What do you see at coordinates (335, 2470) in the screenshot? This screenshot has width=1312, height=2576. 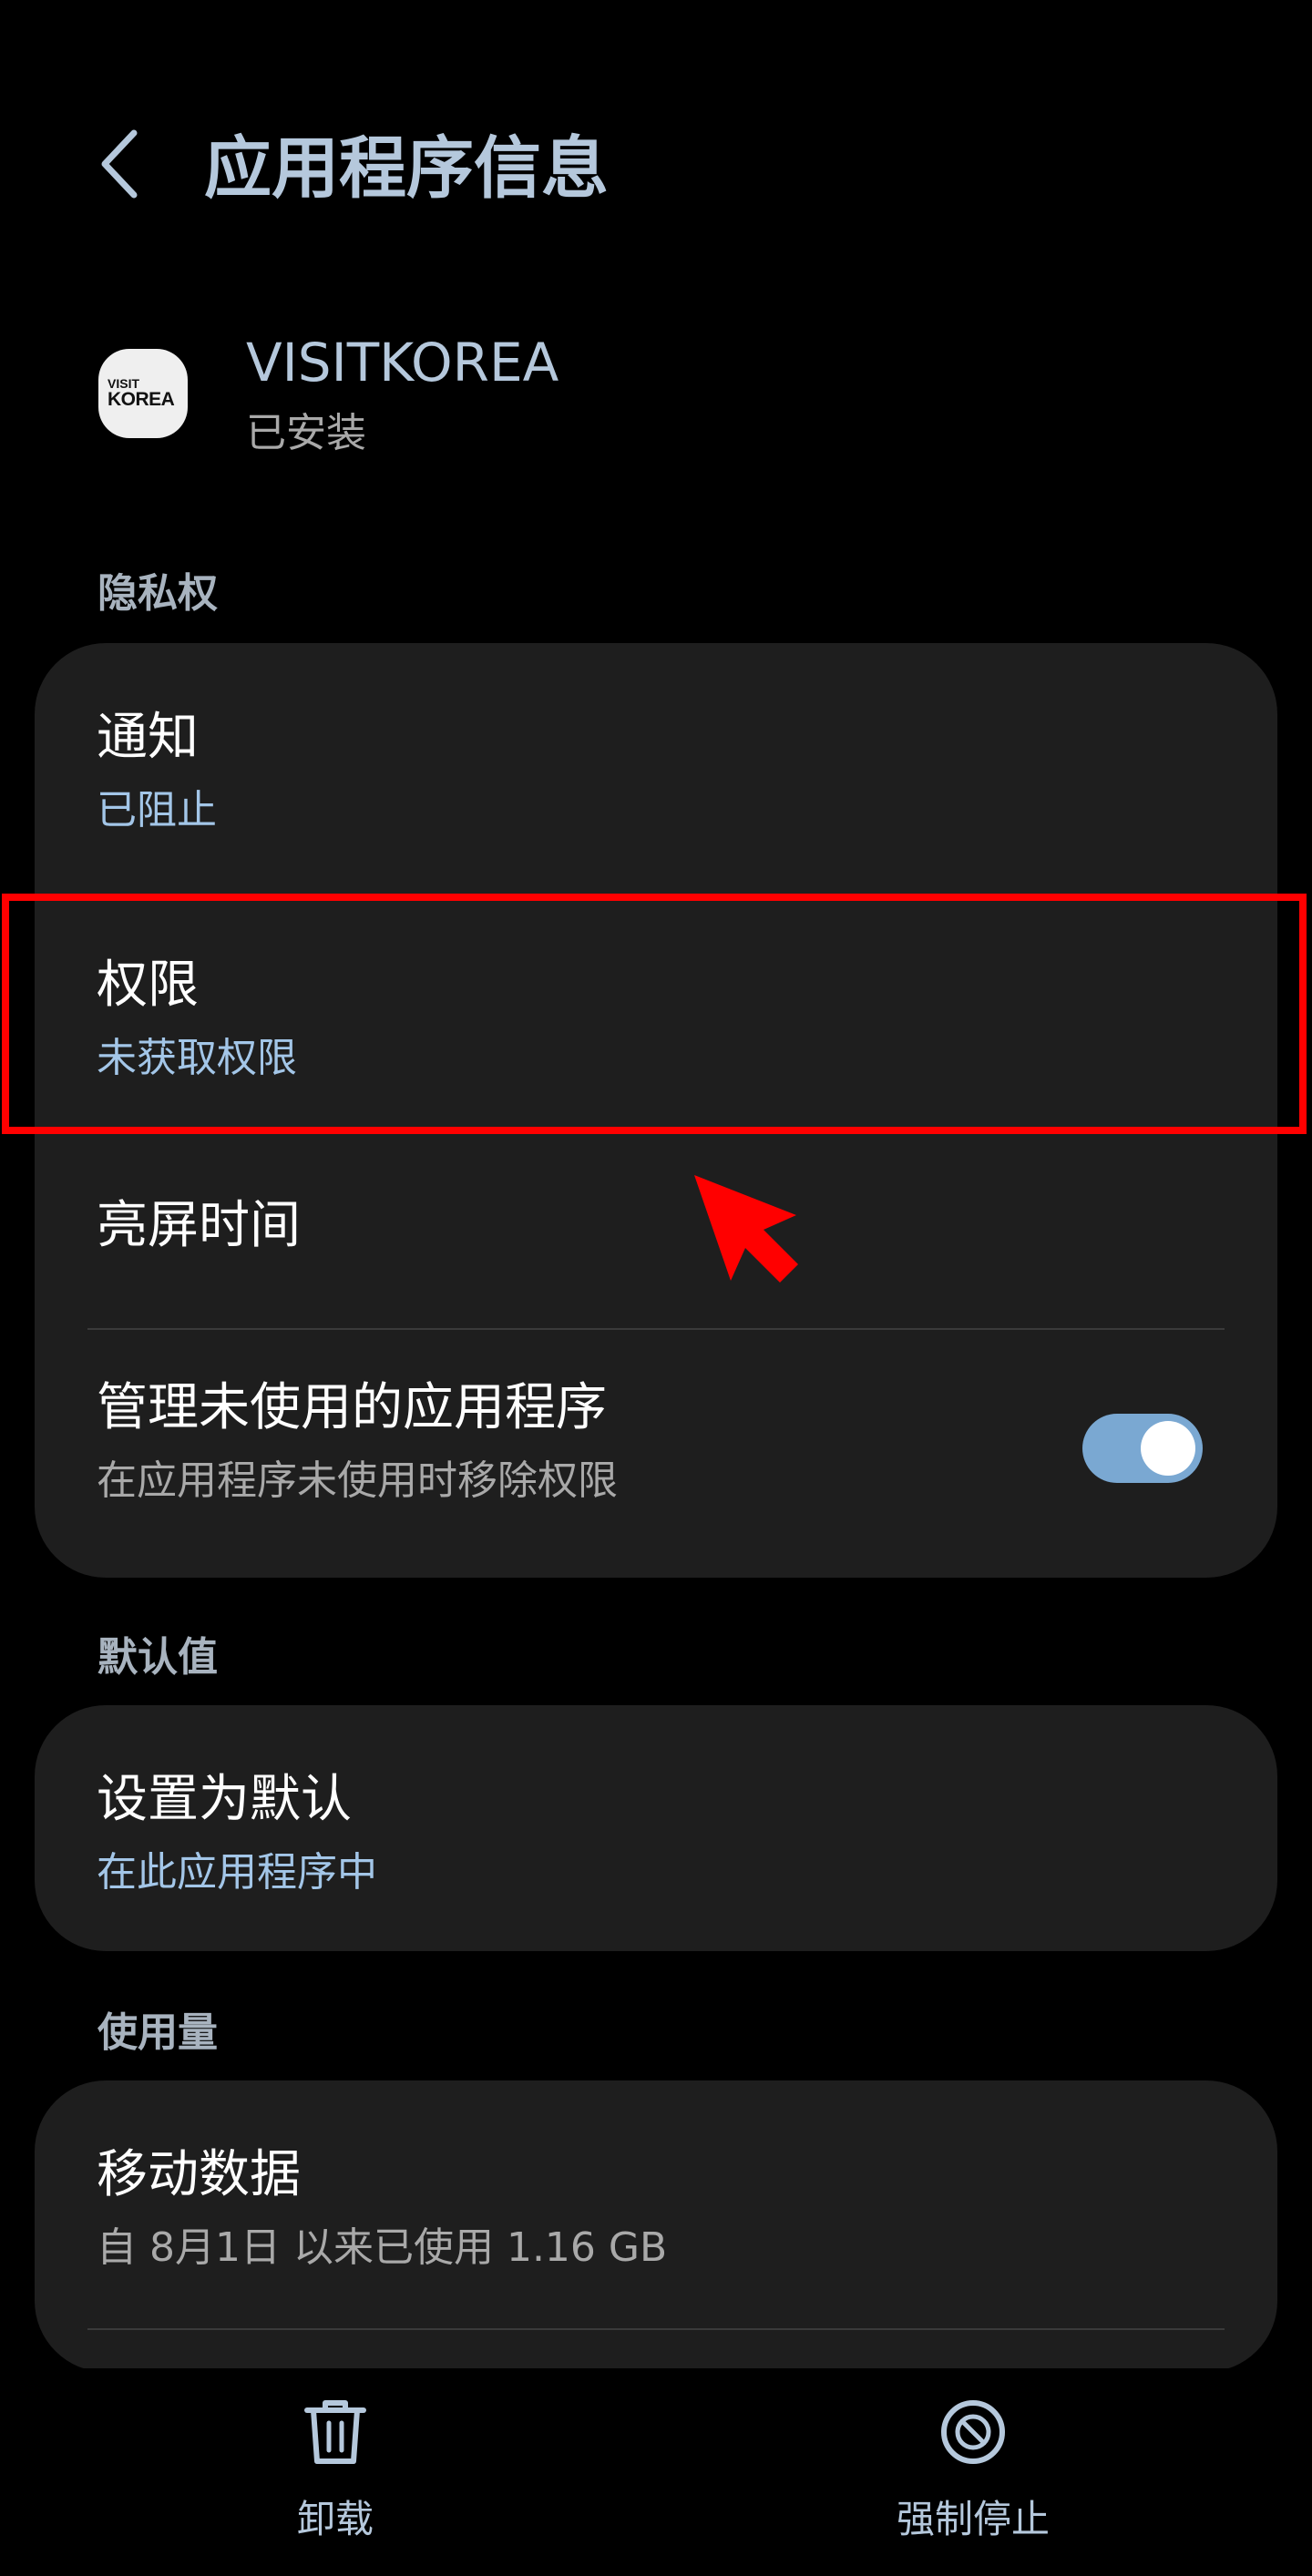 I see `uninstall-button: 卸载` at bounding box center [335, 2470].